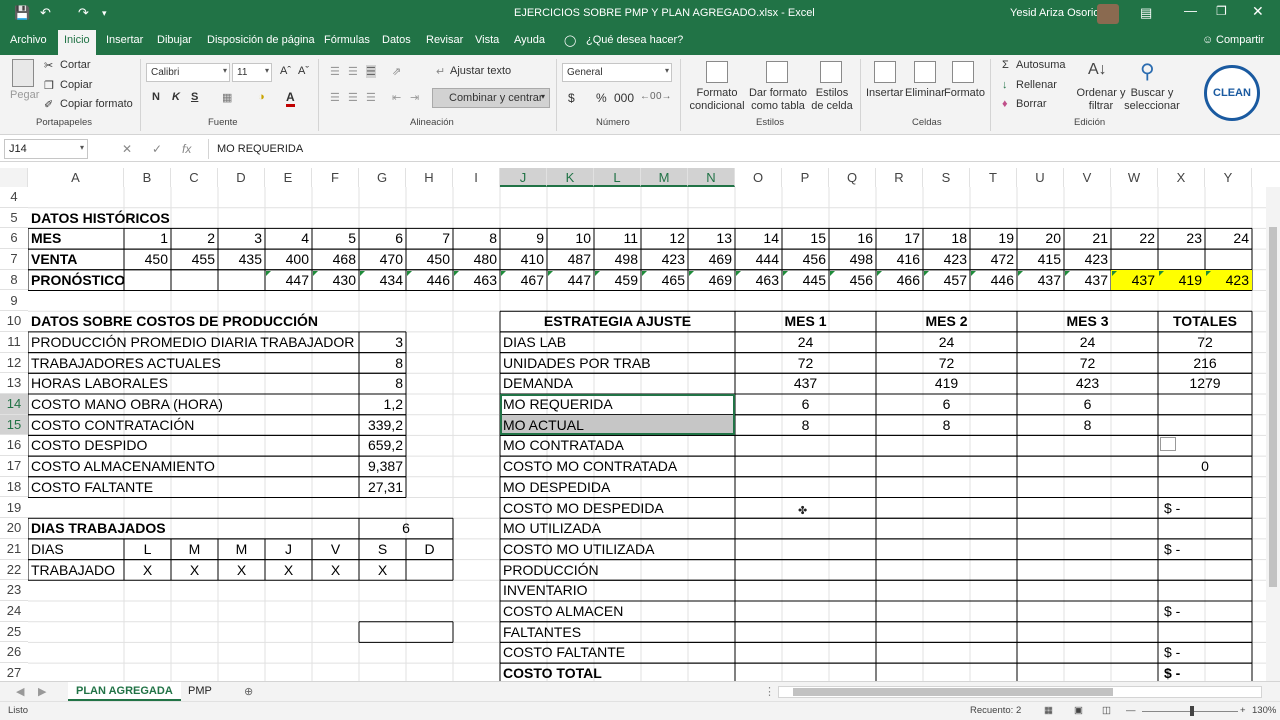 This screenshot has height=720, width=1280. I want to click on format-painter-button: Copiar formato, so click(96, 104).